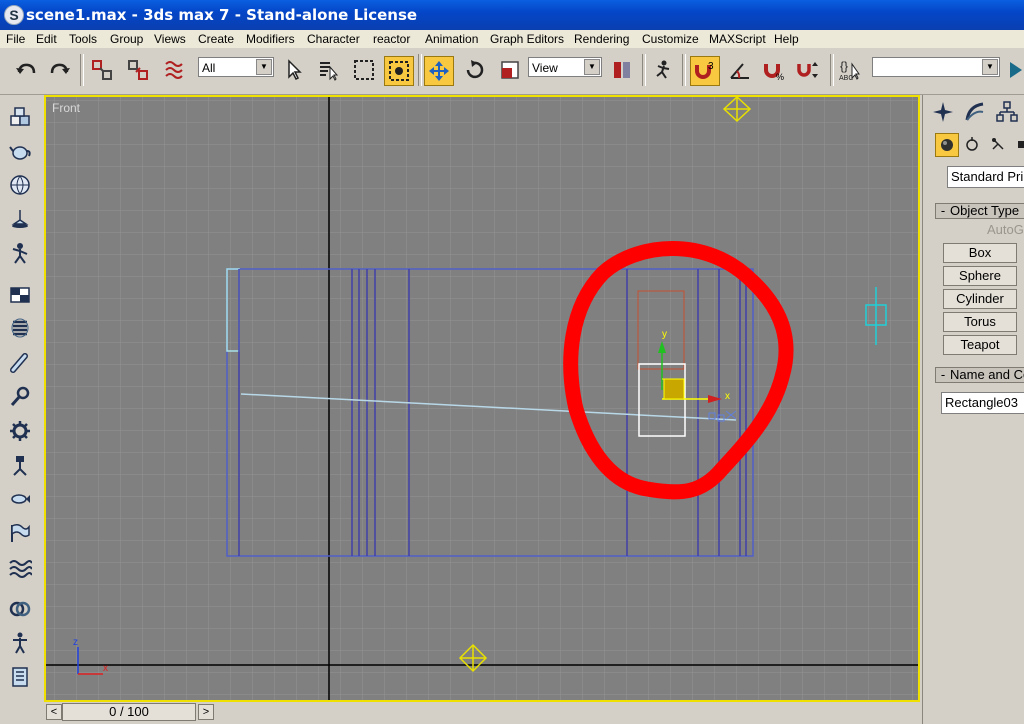 Image resolution: width=1024 pixels, height=724 pixels. I want to click on menu-create: Create, so click(216, 39).